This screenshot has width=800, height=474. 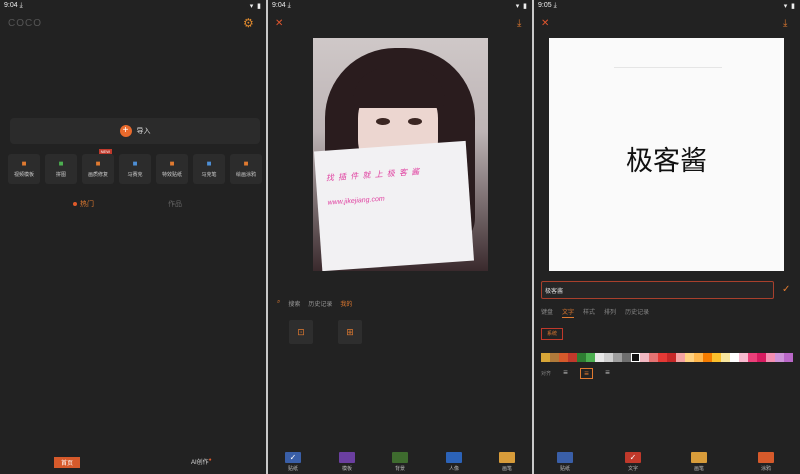 I want to click on photo-eye-left, so click(x=383, y=121).